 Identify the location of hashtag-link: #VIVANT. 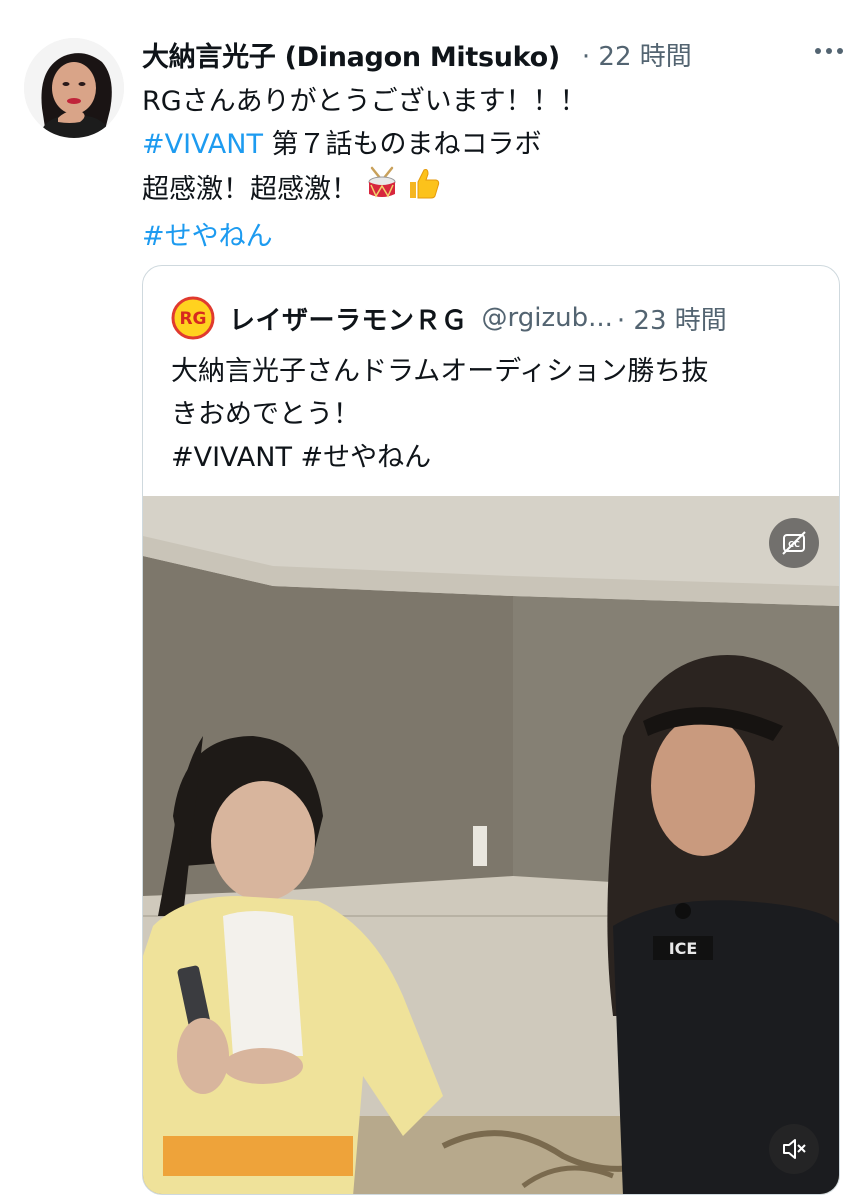
(202, 144).